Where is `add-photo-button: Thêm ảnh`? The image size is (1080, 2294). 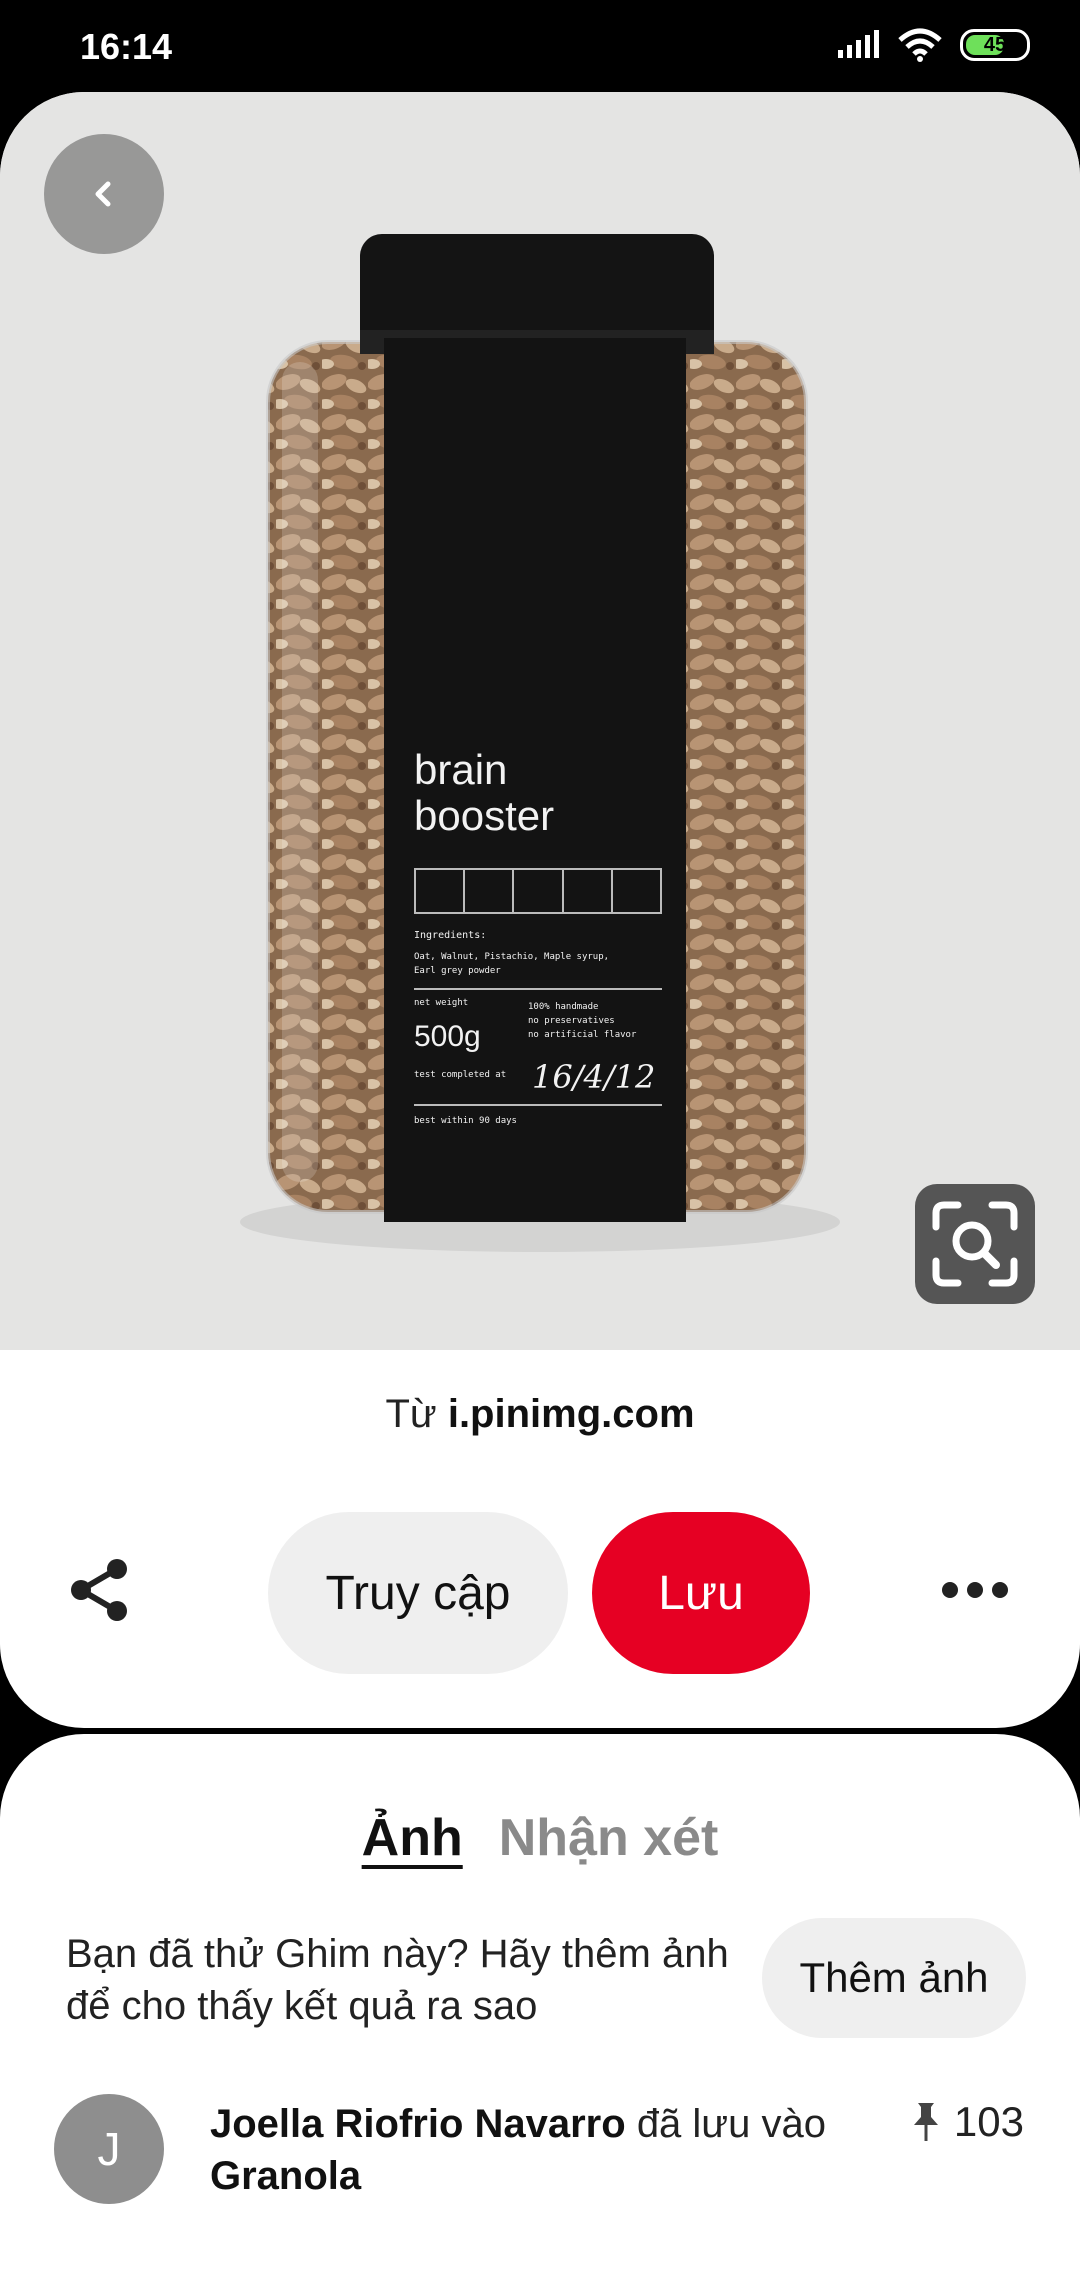
add-photo-button: Thêm ảnh is located at coordinates (894, 1978).